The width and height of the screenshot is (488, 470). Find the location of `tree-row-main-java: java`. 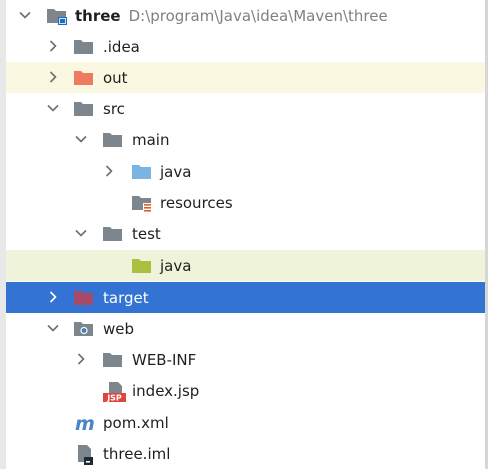

tree-row-main-java: java is located at coordinates (245, 171).